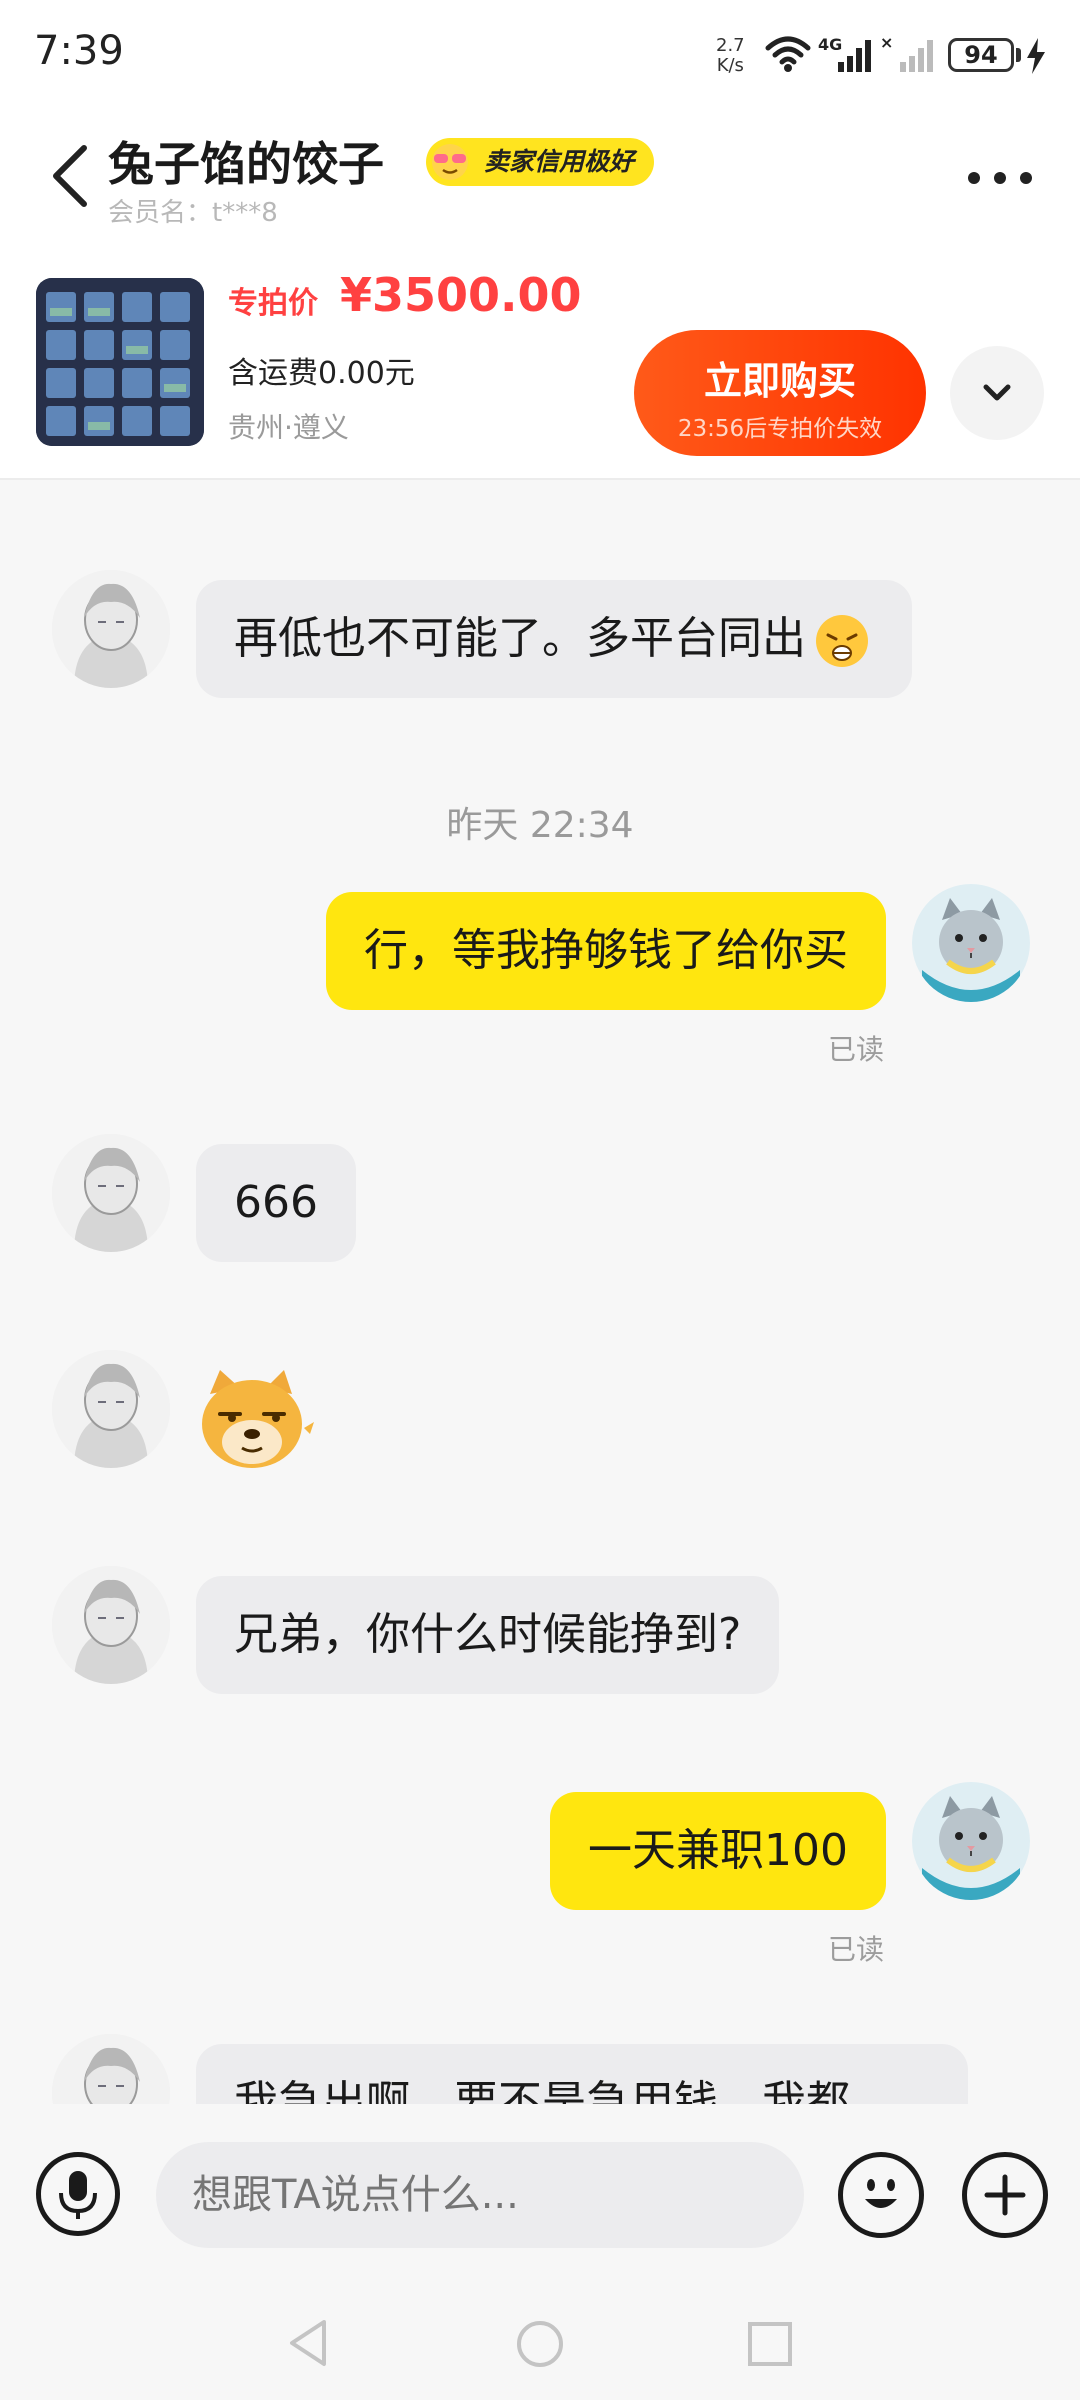 The width and height of the screenshot is (1080, 2400). I want to click on member-name: 会员名：t***8, so click(193, 213).